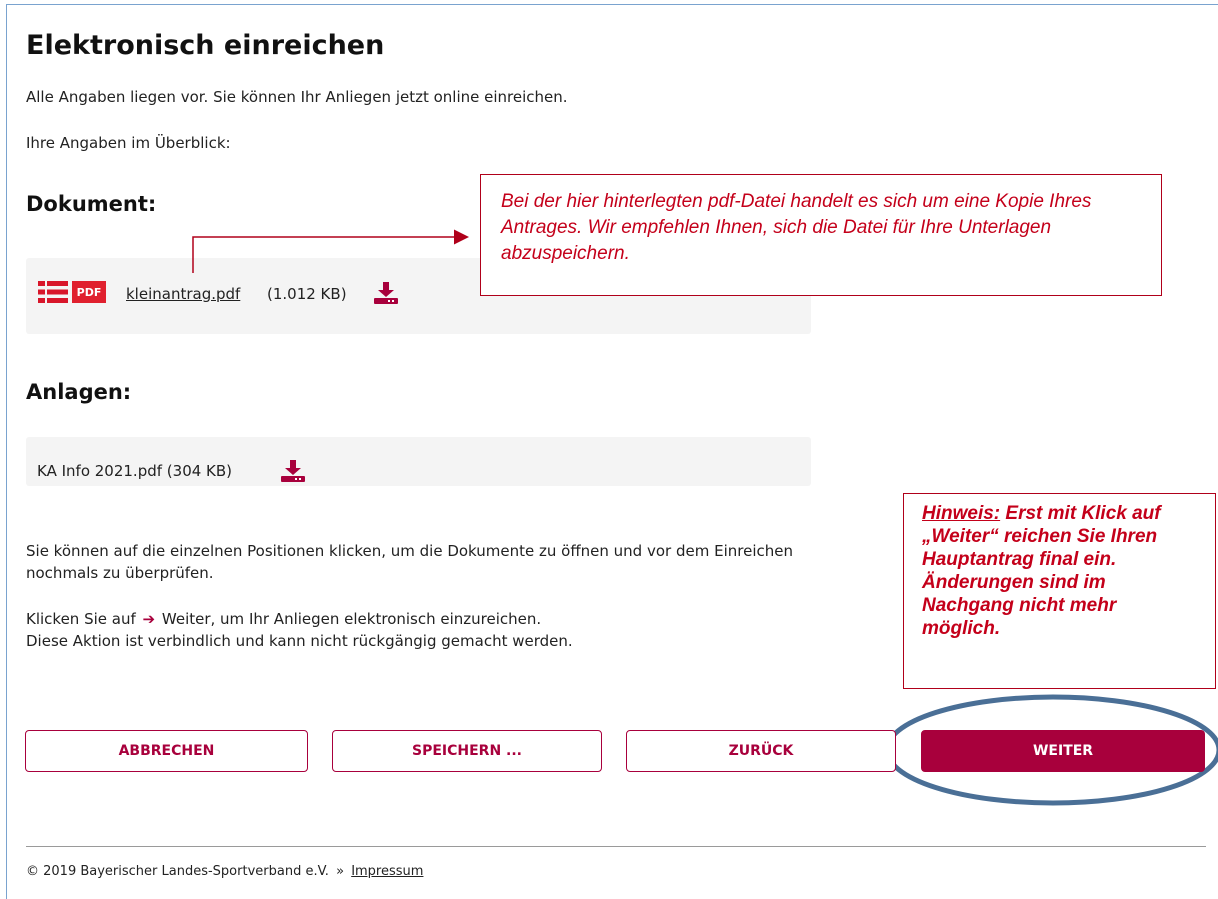  Describe the element at coordinates (340, 871) in the screenshot. I see `chevron-right-icon: »` at that location.